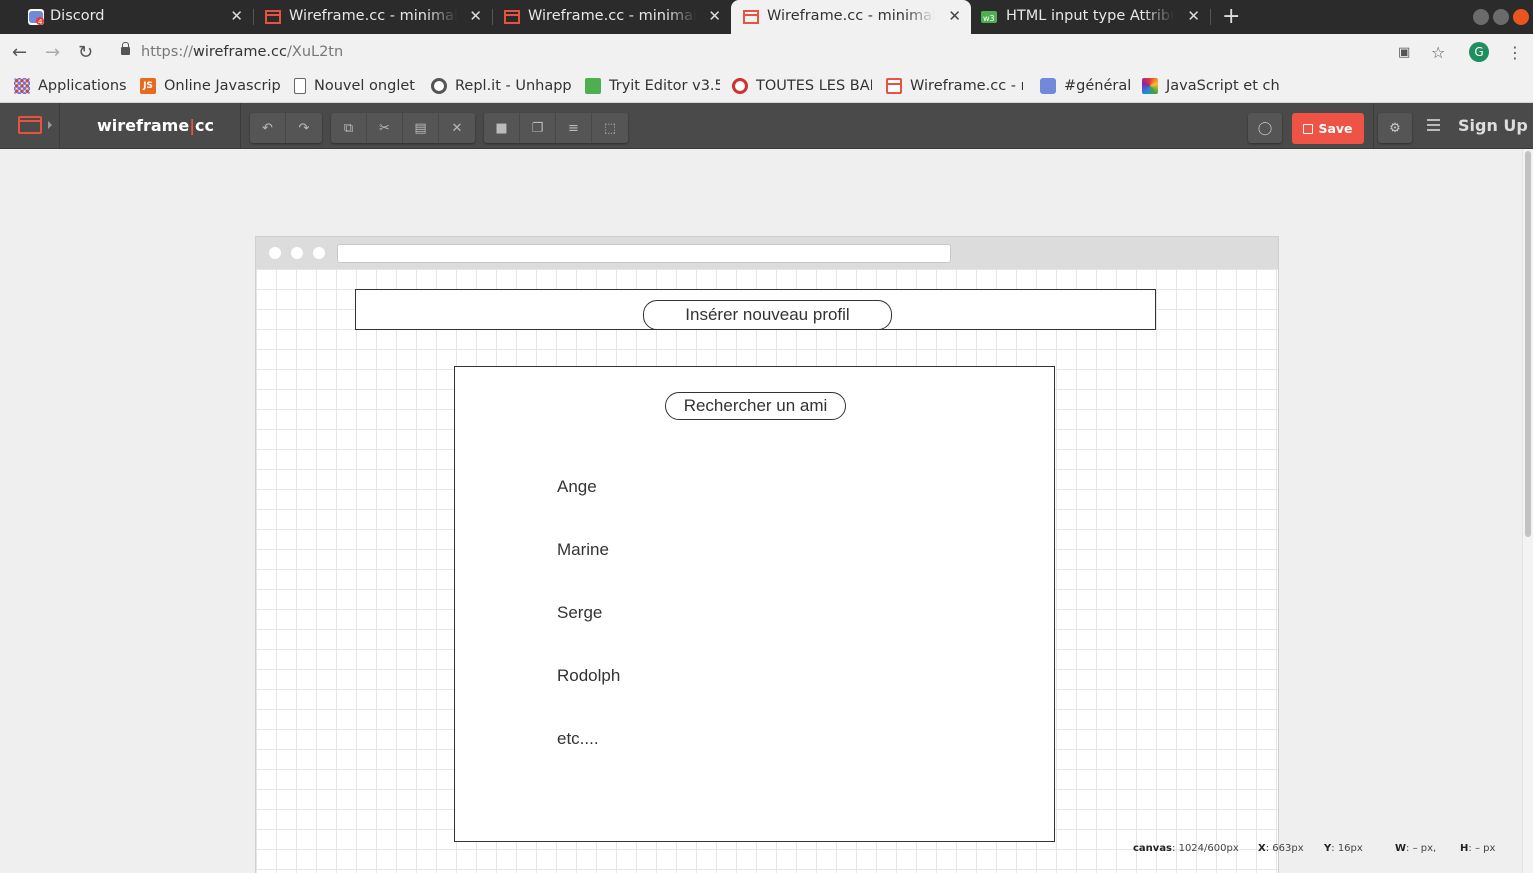 The image size is (1533, 873). I want to click on y-readout: Y: 16px, so click(1343, 848).